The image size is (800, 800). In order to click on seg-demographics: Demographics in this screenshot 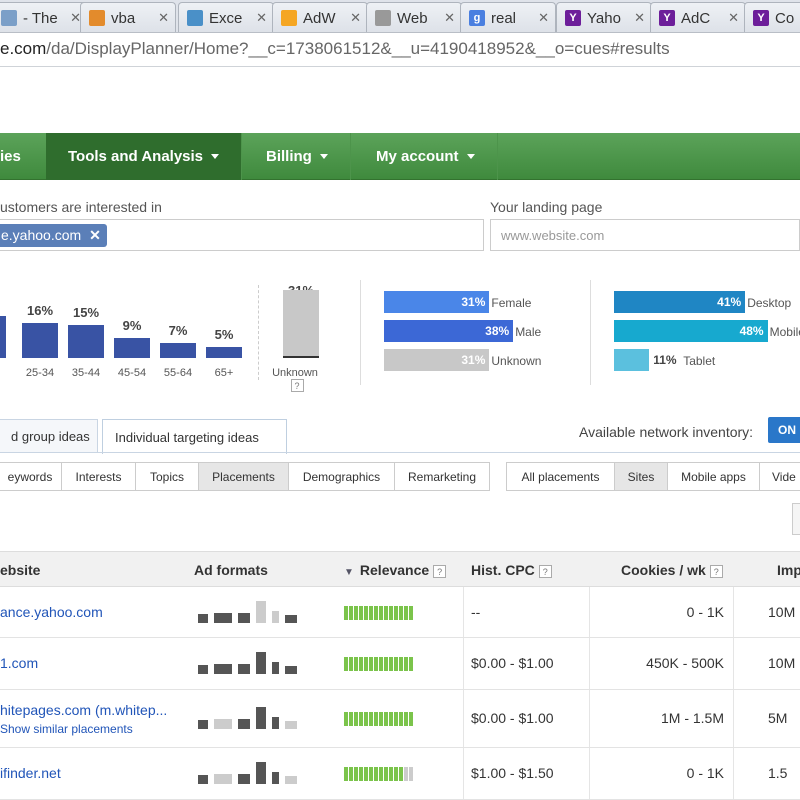, I will do `click(341, 476)`.